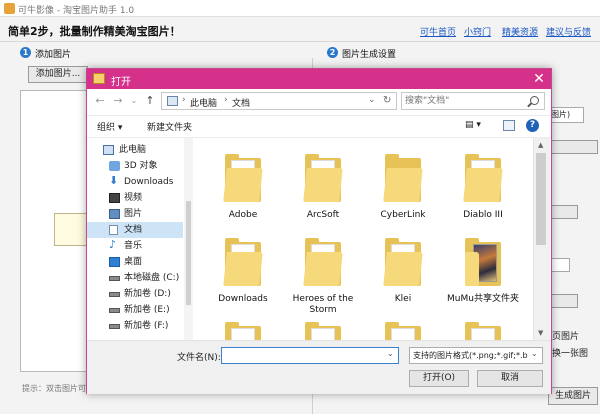  Describe the element at coordinates (403, 215) in the screenshot. I see `folder-label: CyberLink` at that location.